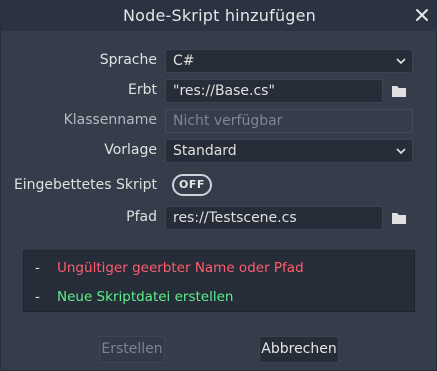 The width and height of the screenshot is (437, 371). Describe the element at coordinates (180, 268) in the screenshot. I see `message-text: Ungültiger geerbter Name oder Pfad` at that location.